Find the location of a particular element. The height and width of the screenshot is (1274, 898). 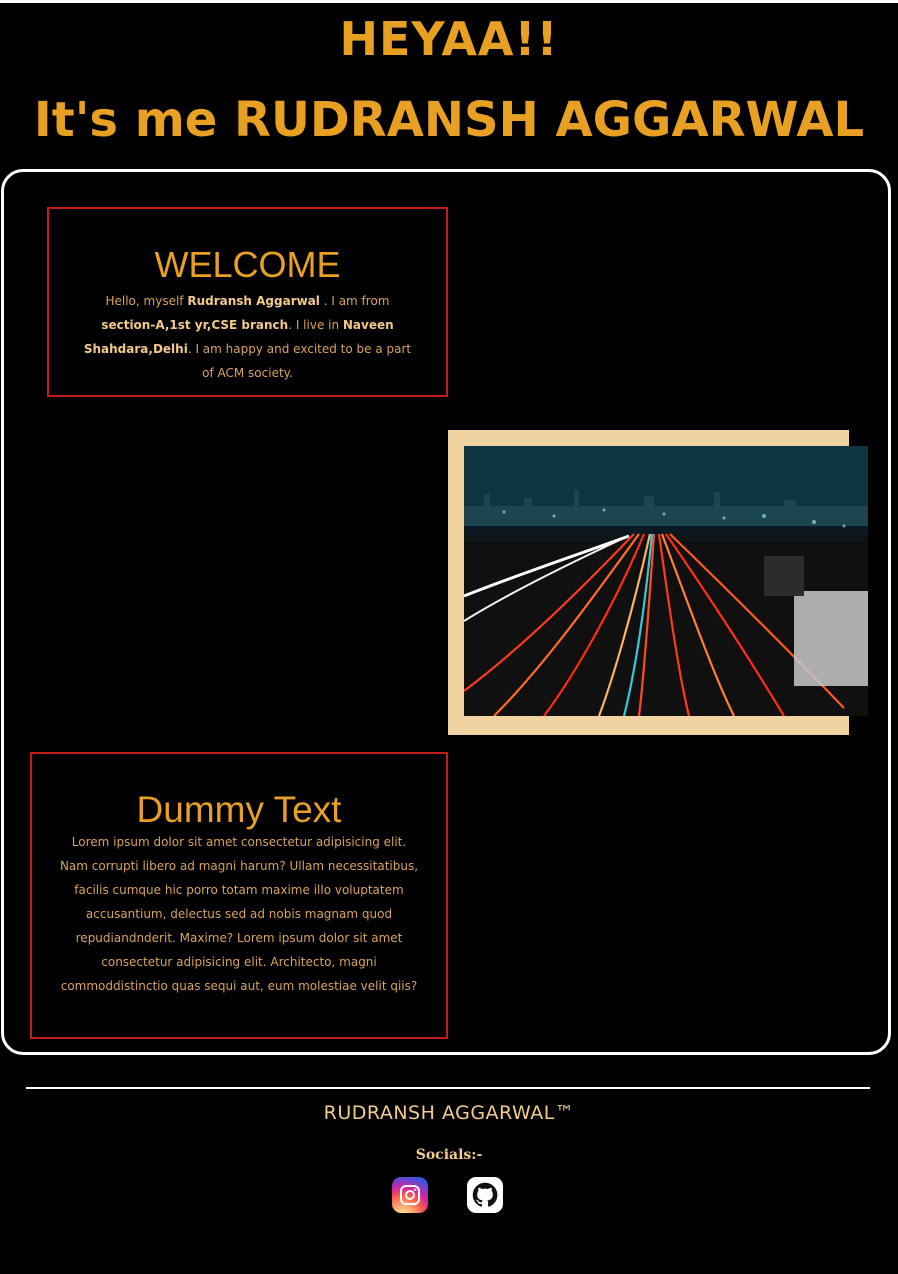

welcome-text-part: . I am from is located at coordinates (354, 301).